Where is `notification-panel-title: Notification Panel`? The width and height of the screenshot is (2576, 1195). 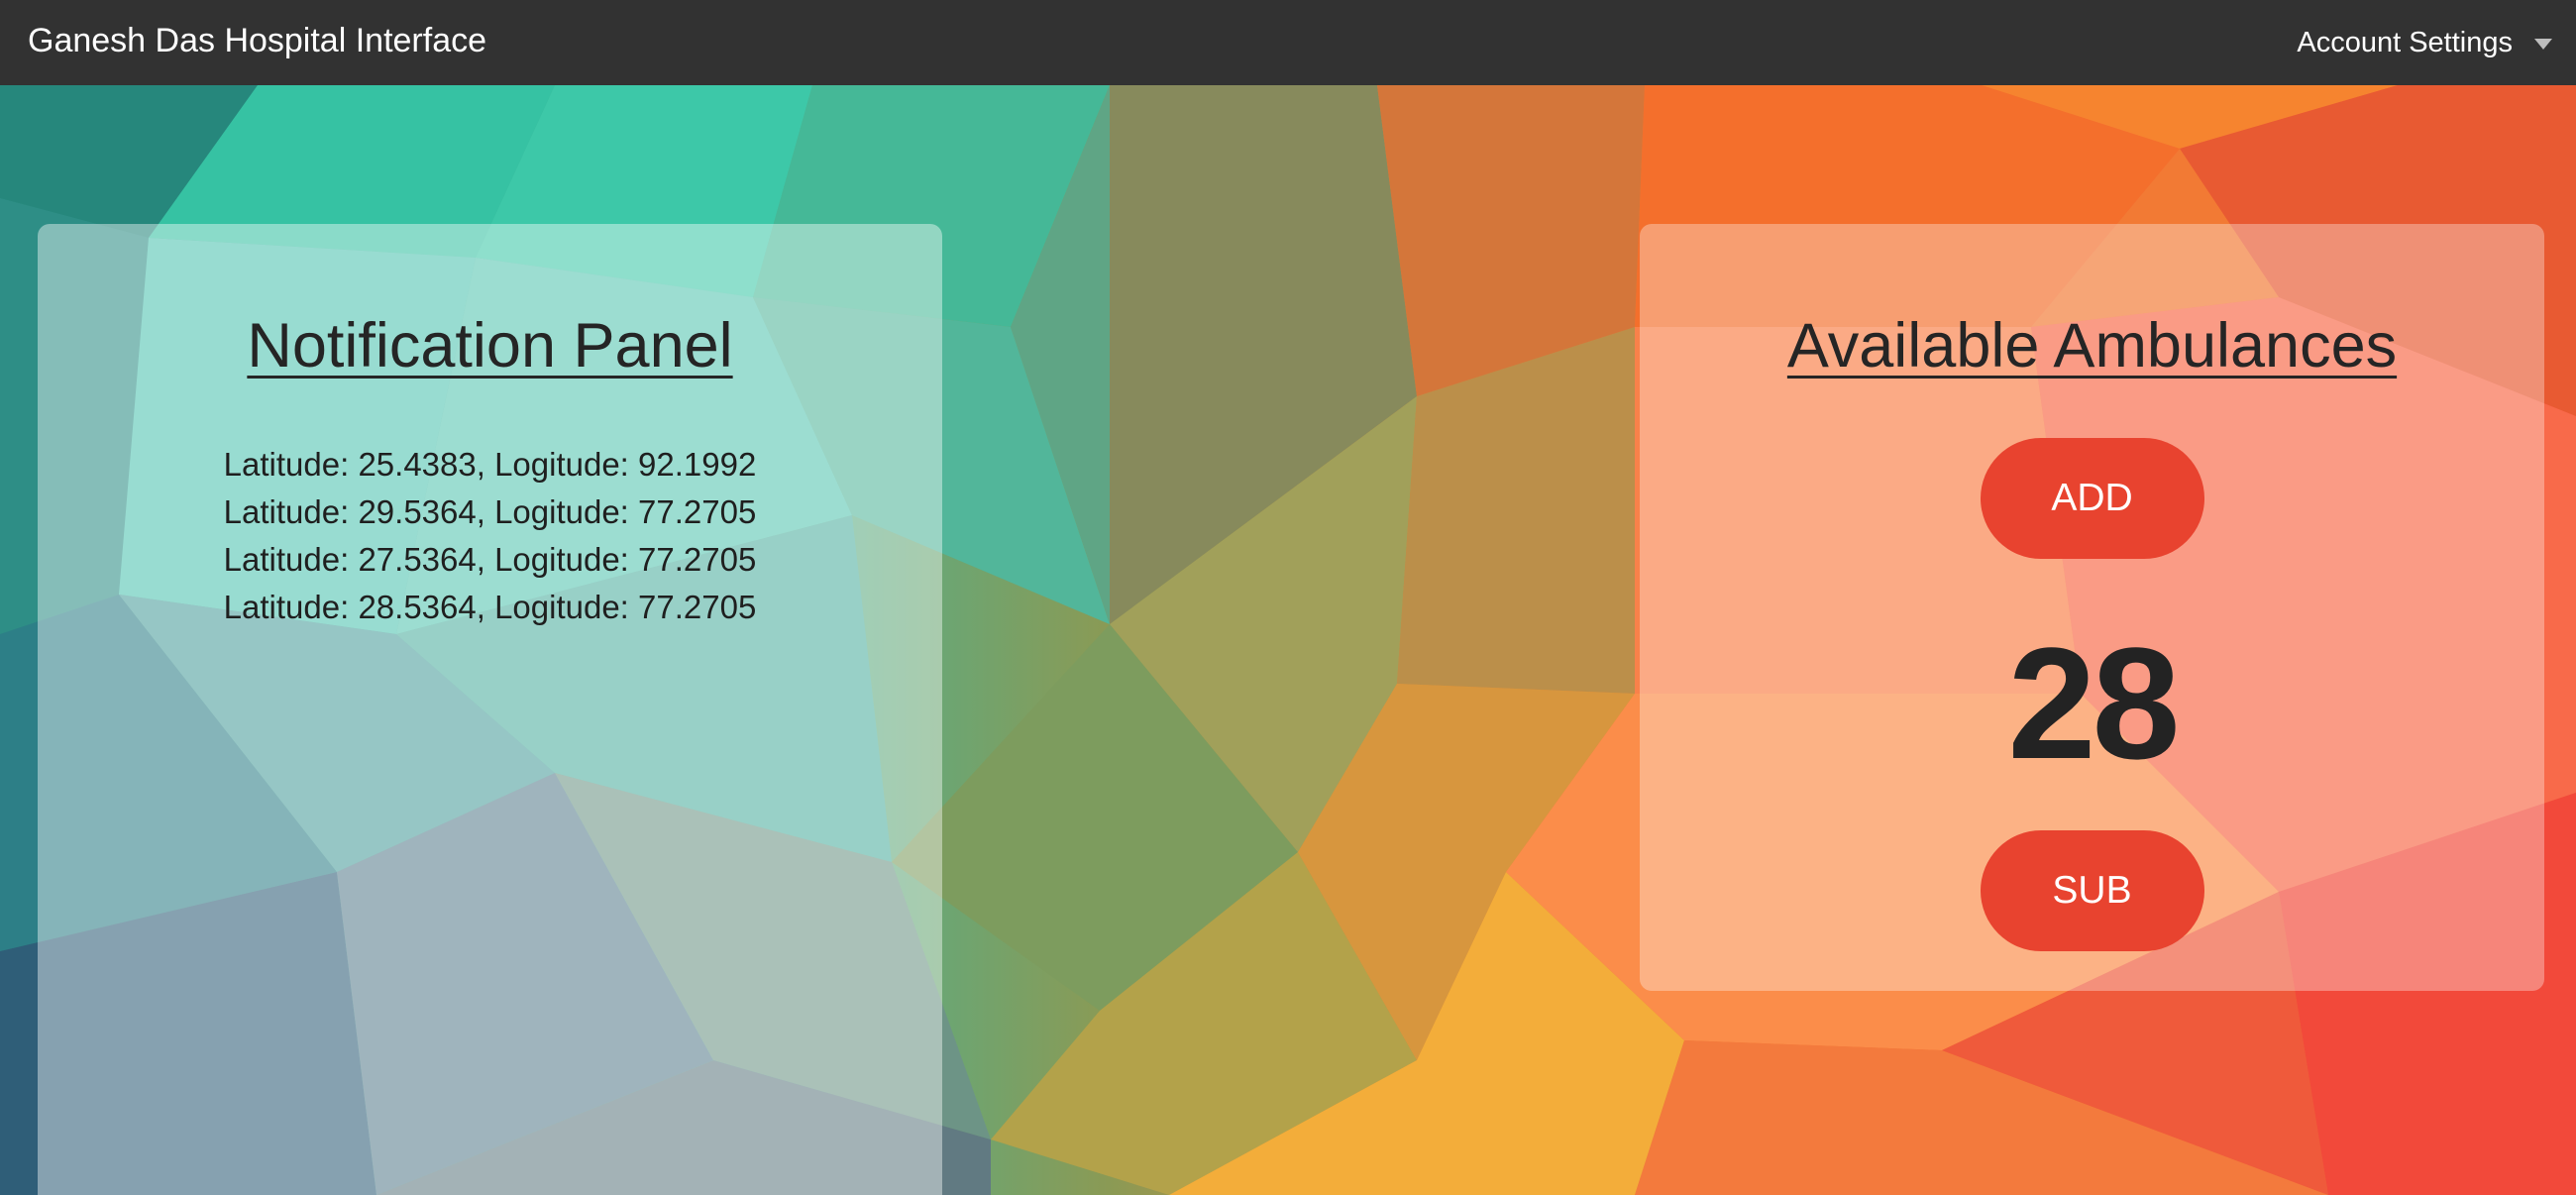
notification-panel-title: Notification Panel is located at coordinates (490, 345).